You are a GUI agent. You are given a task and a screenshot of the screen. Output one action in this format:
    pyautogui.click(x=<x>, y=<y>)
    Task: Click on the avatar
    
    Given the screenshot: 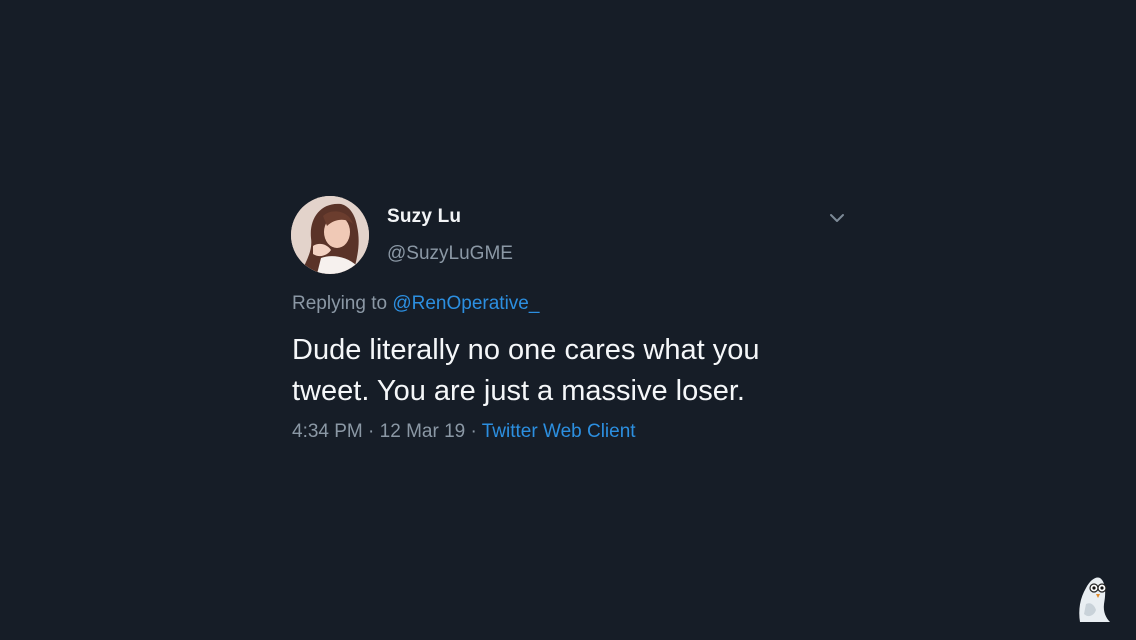 What is the action you would take?
    pyautogui.click(x=330, y=235)
    